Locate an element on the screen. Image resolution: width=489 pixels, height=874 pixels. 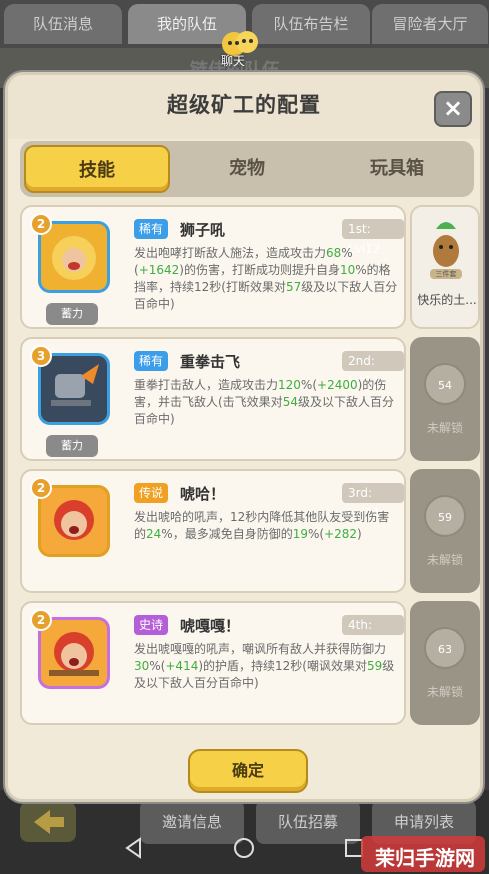
bg-tab-team-board: 队伍布告栏 is located at coordinates (311, 24).